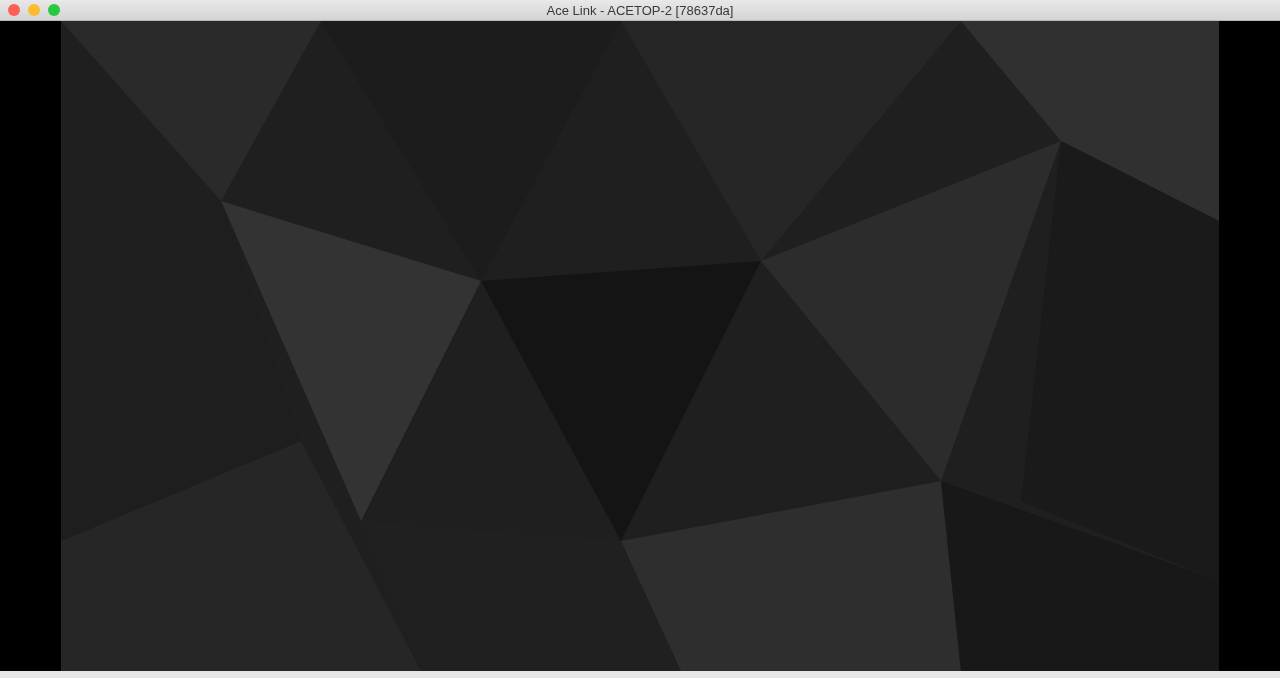 The height and width of the screenshot is (678, 1280). Describe the element at coordinates (34, 10) in the screenshot. I see `minimize-button` at that location.